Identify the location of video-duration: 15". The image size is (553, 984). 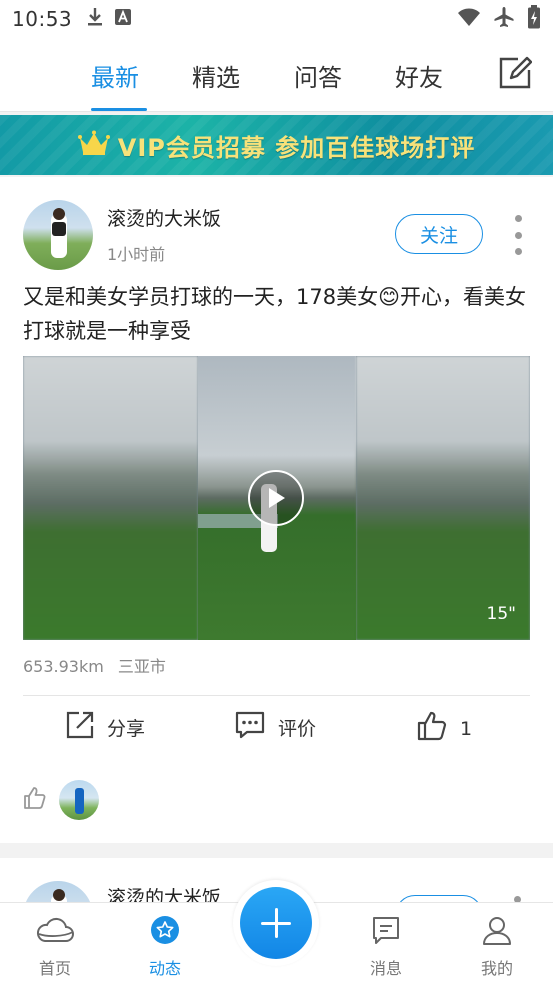
(501, 614).